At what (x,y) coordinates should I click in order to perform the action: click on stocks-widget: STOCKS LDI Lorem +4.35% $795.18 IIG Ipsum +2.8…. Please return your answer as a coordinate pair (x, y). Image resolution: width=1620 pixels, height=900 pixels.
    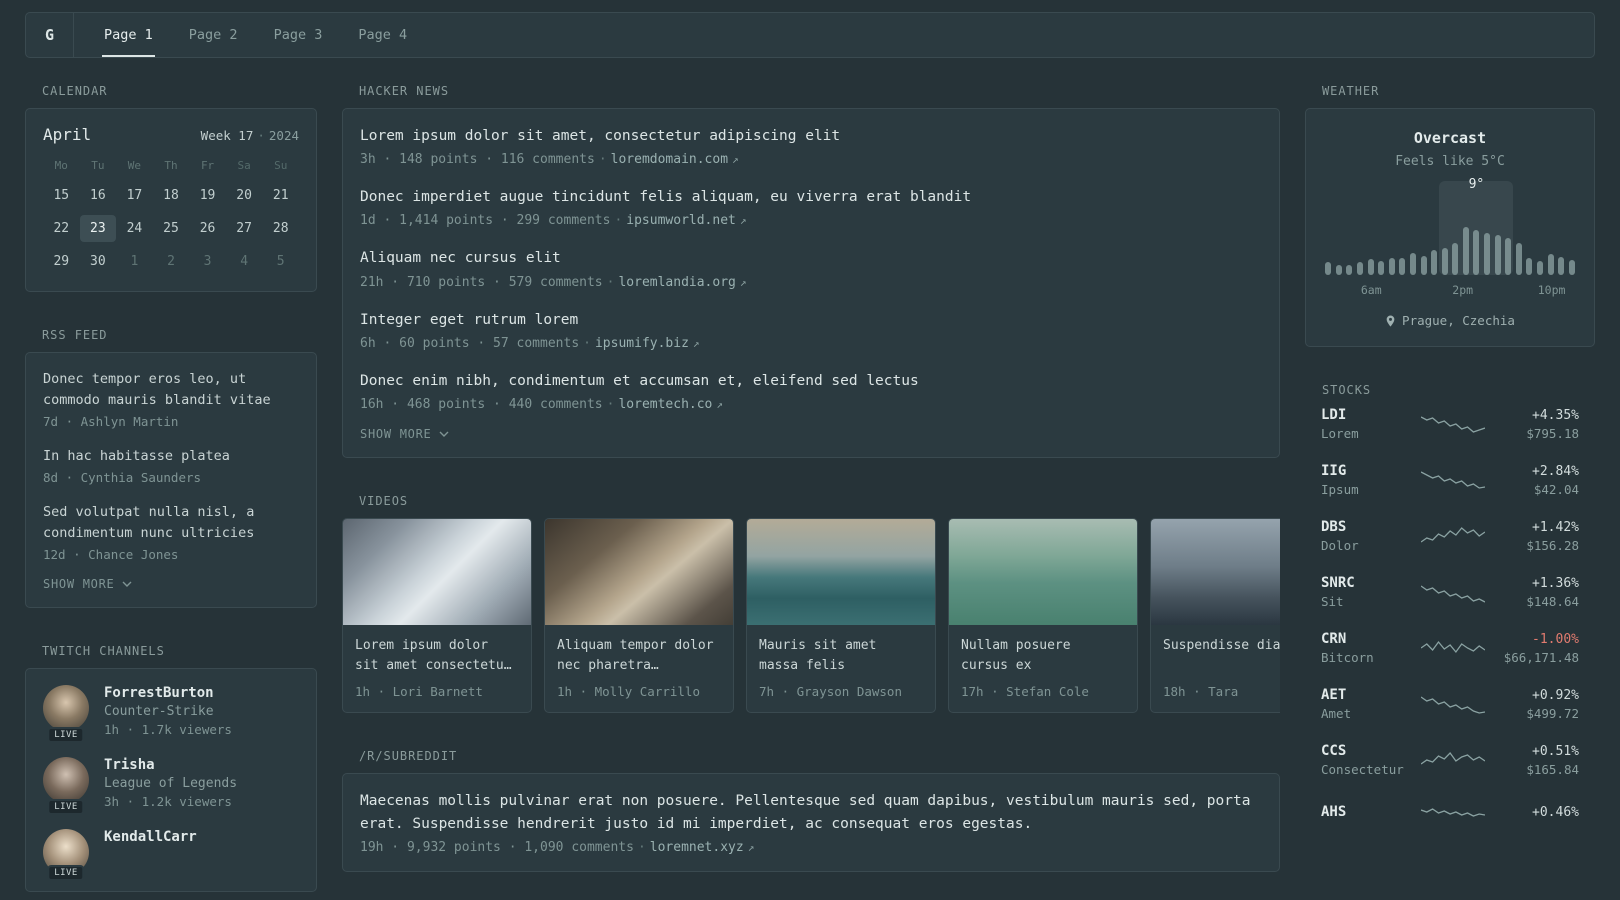
    Looking at the image, I should click on (1450, 604).